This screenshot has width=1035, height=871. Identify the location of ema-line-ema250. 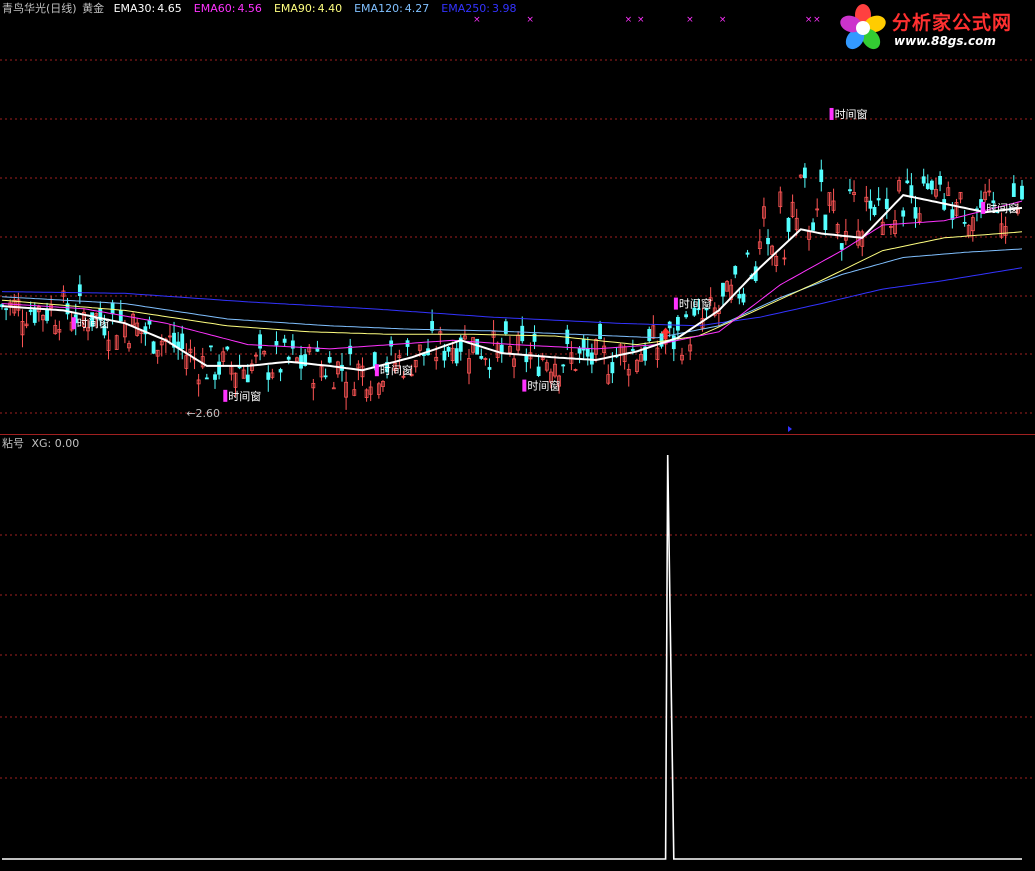
(512, 297).